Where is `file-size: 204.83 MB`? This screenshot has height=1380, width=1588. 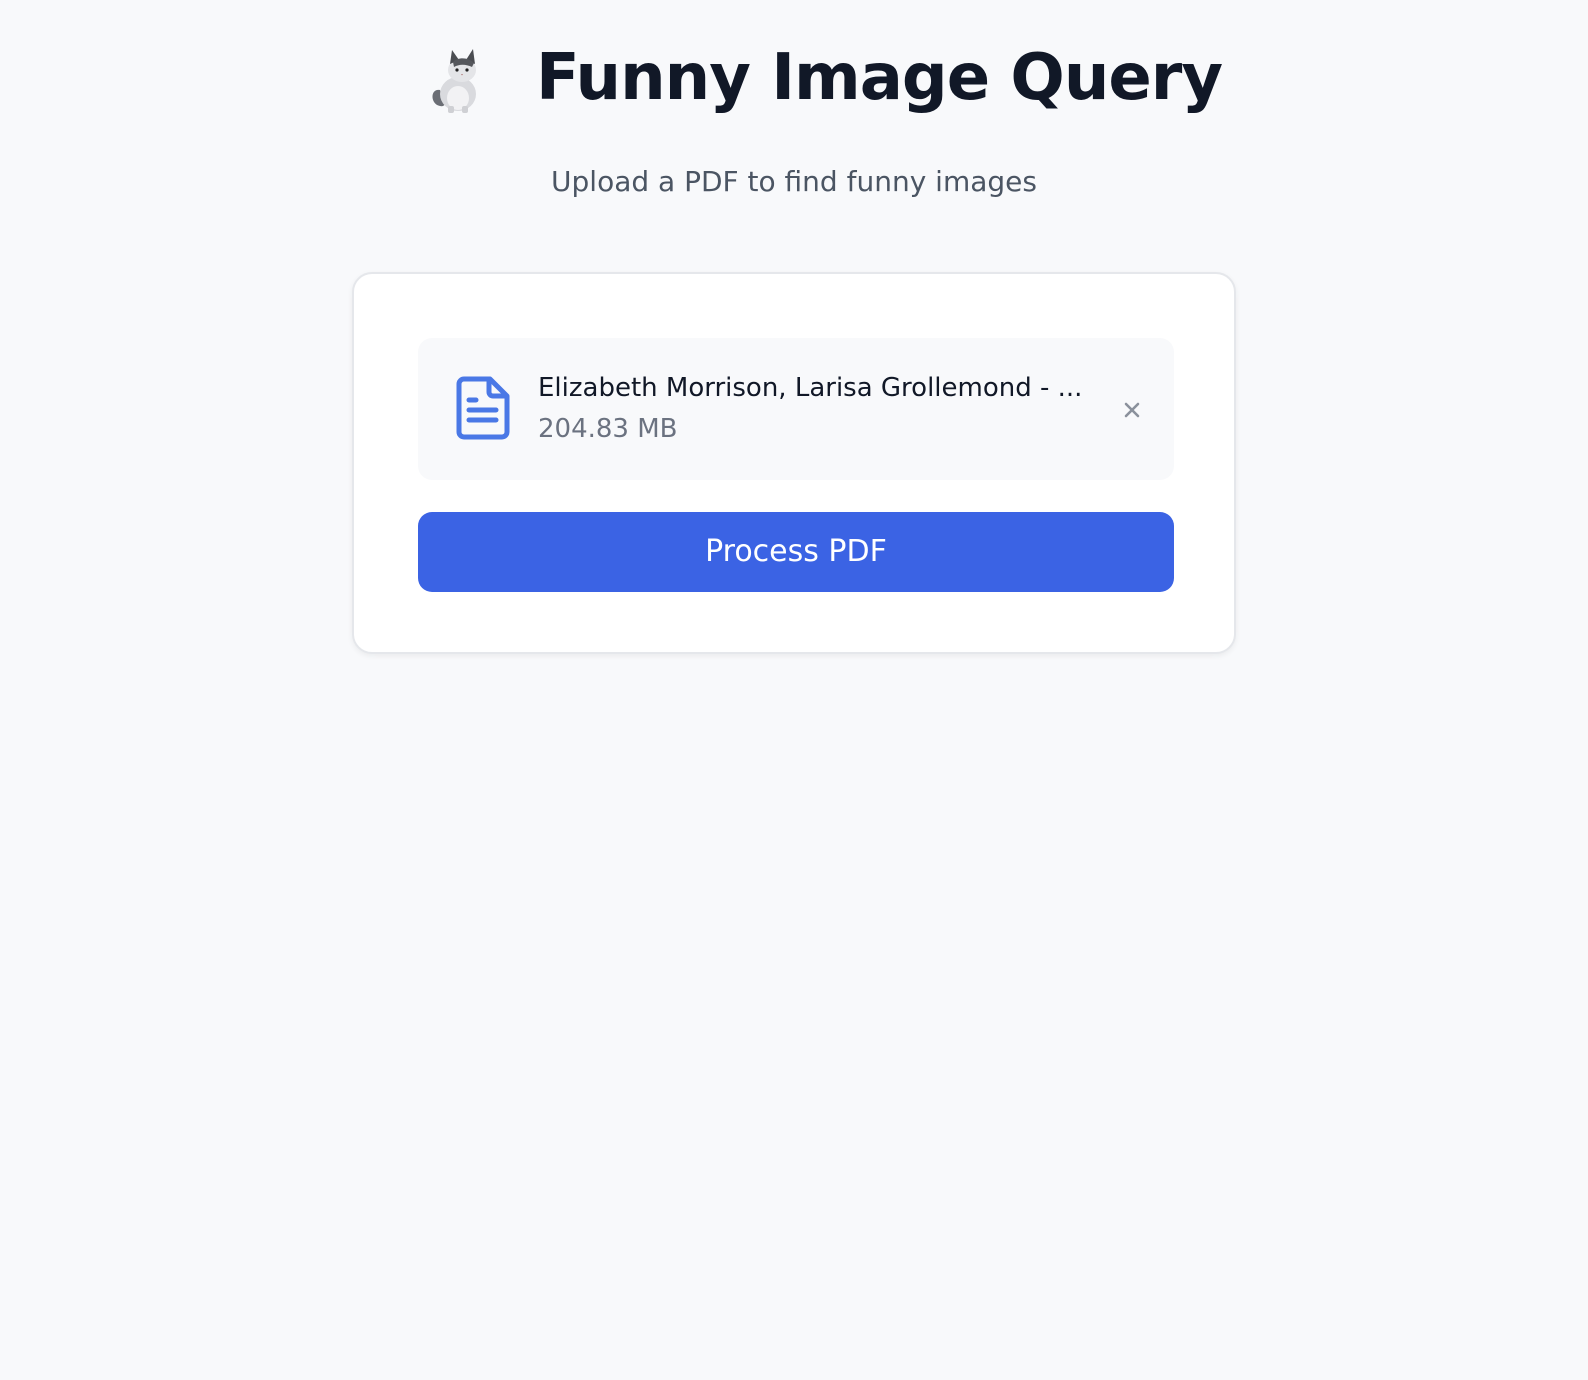
file-size: 204.83 MB is located at coordinates (608, 429).